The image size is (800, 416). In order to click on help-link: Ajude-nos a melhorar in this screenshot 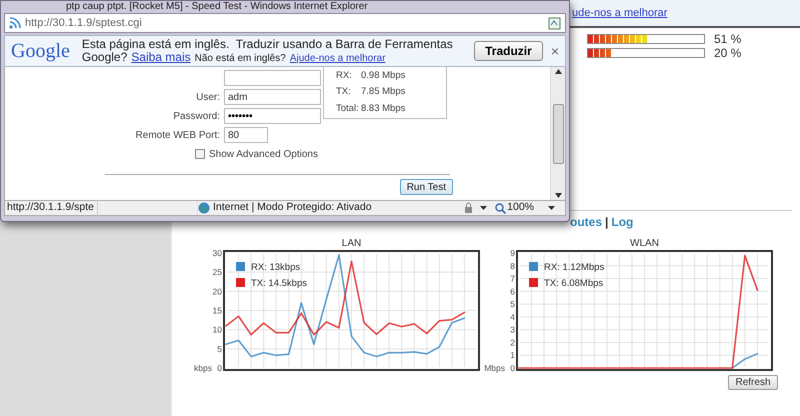, I will do `click(338, 58)`.